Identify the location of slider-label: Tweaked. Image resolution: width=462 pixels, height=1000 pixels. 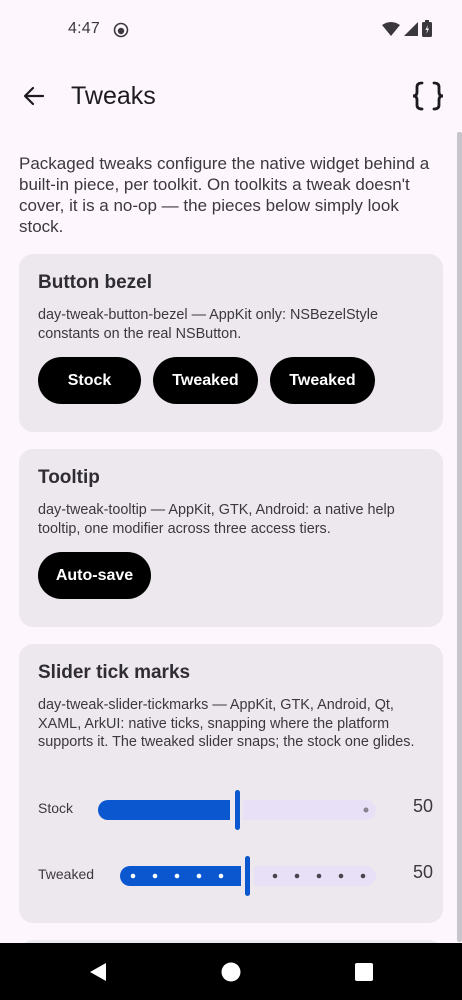
(66, 874).